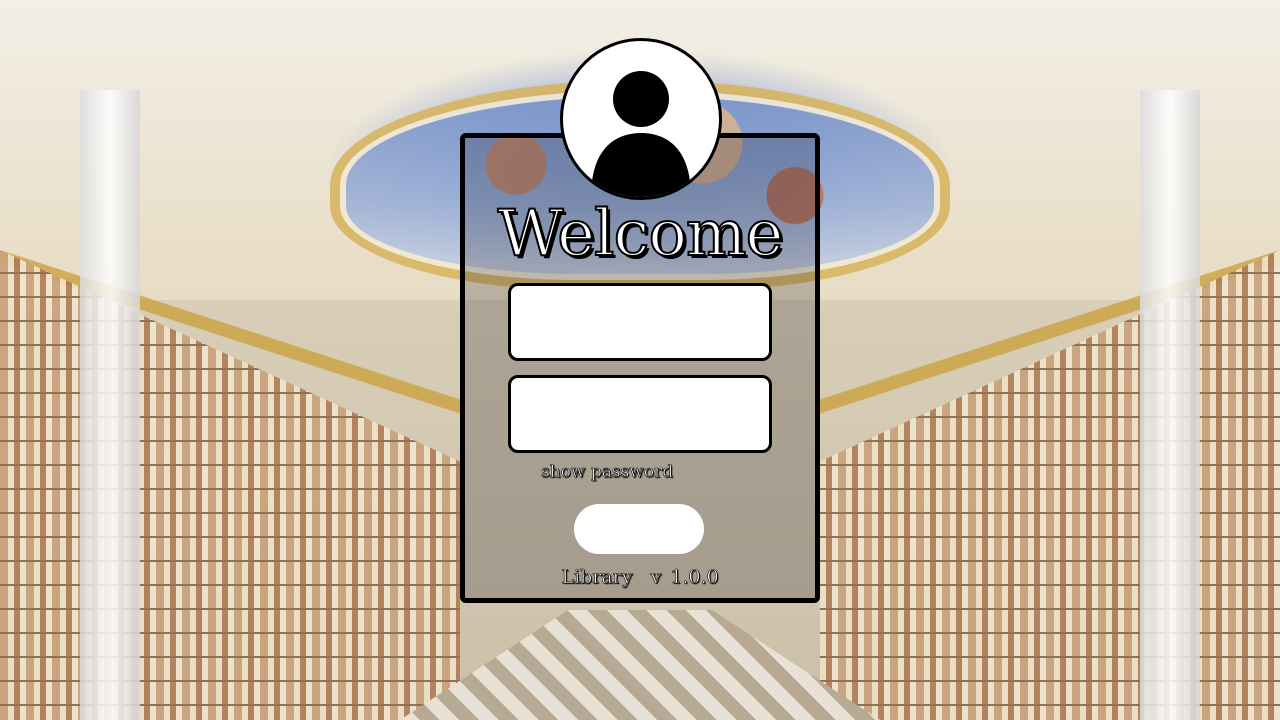 This screenshot has height=720, width=1280. I want to click on version-label: Library v 1.0.0, so click(640, 577).